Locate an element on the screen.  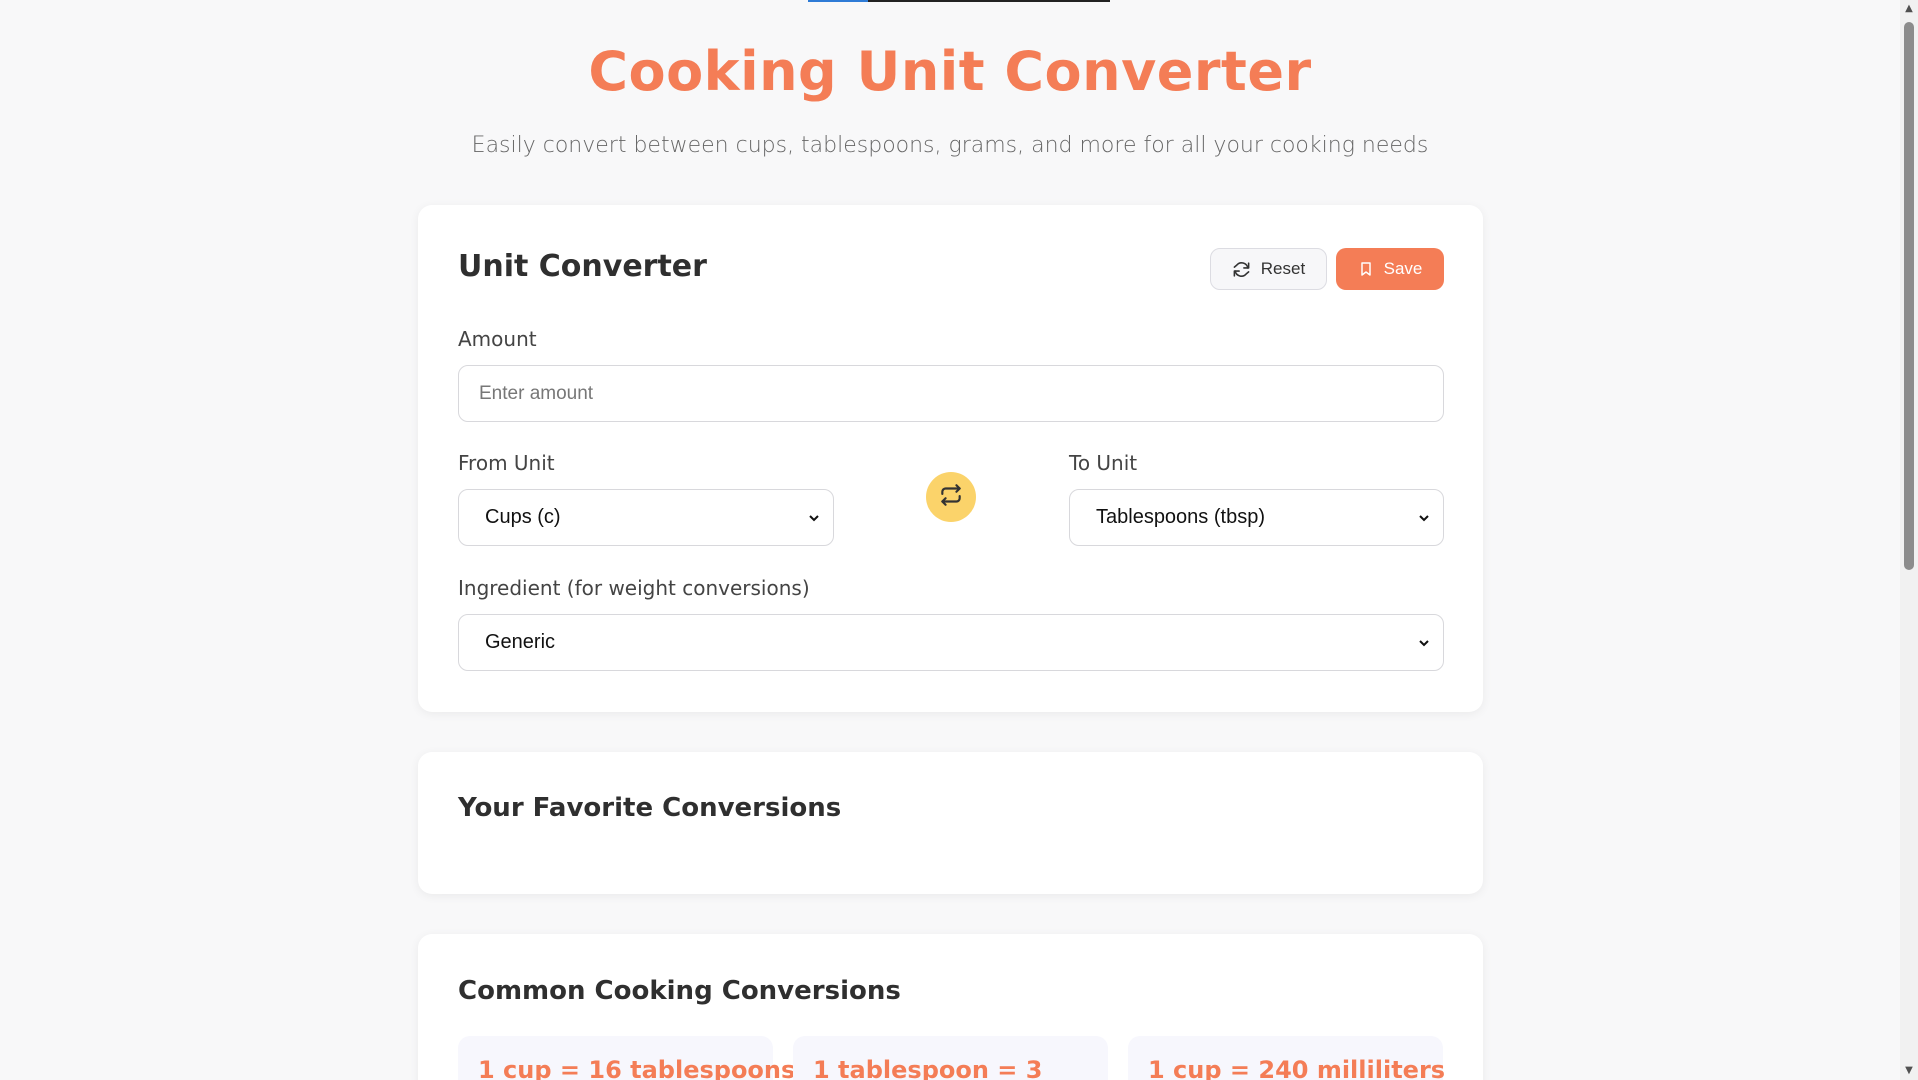
conversion-tile: 1 cup = 240 milliliters is located at coordinates (1287, 1058).